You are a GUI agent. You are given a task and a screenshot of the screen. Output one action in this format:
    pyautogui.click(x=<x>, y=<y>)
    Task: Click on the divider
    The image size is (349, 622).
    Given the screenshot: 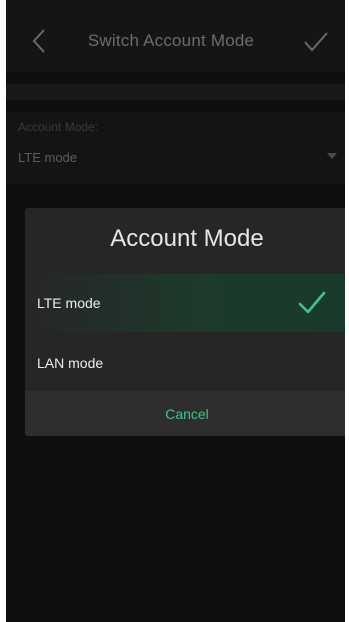 What is the action you would take?
    pyautogui.click(x=175, y=92)
    